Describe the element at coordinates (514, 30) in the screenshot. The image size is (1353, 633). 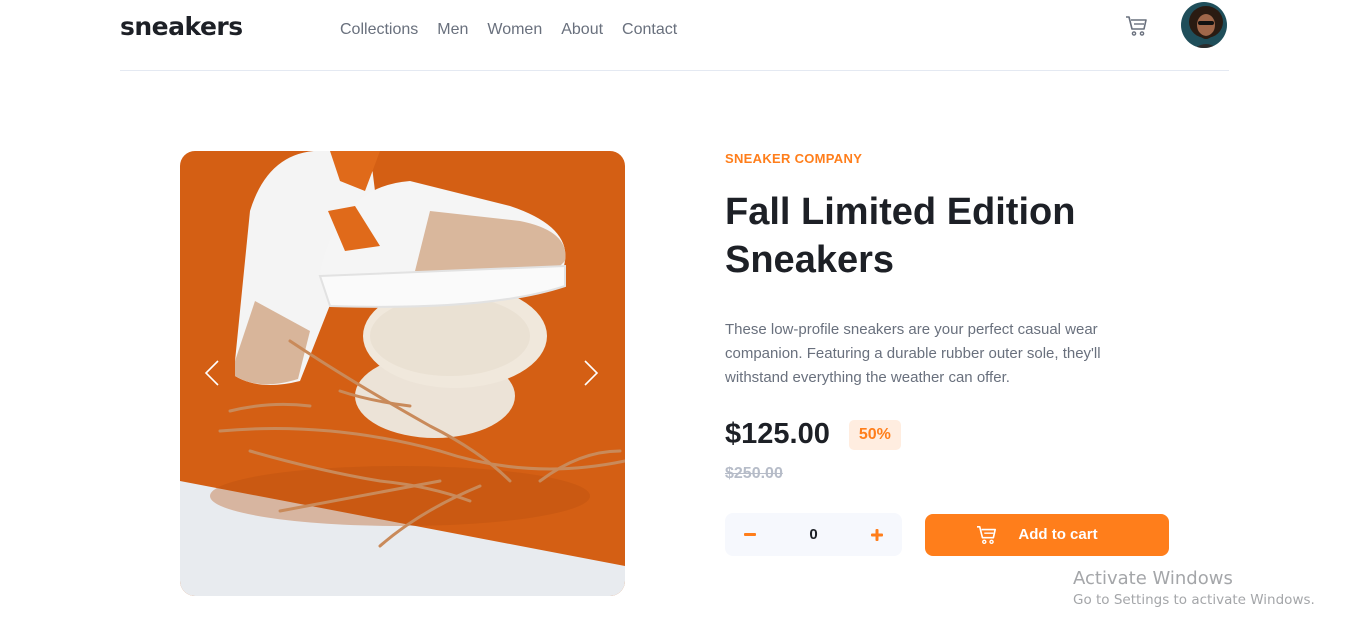
I see `nav-women: Women` at that location.